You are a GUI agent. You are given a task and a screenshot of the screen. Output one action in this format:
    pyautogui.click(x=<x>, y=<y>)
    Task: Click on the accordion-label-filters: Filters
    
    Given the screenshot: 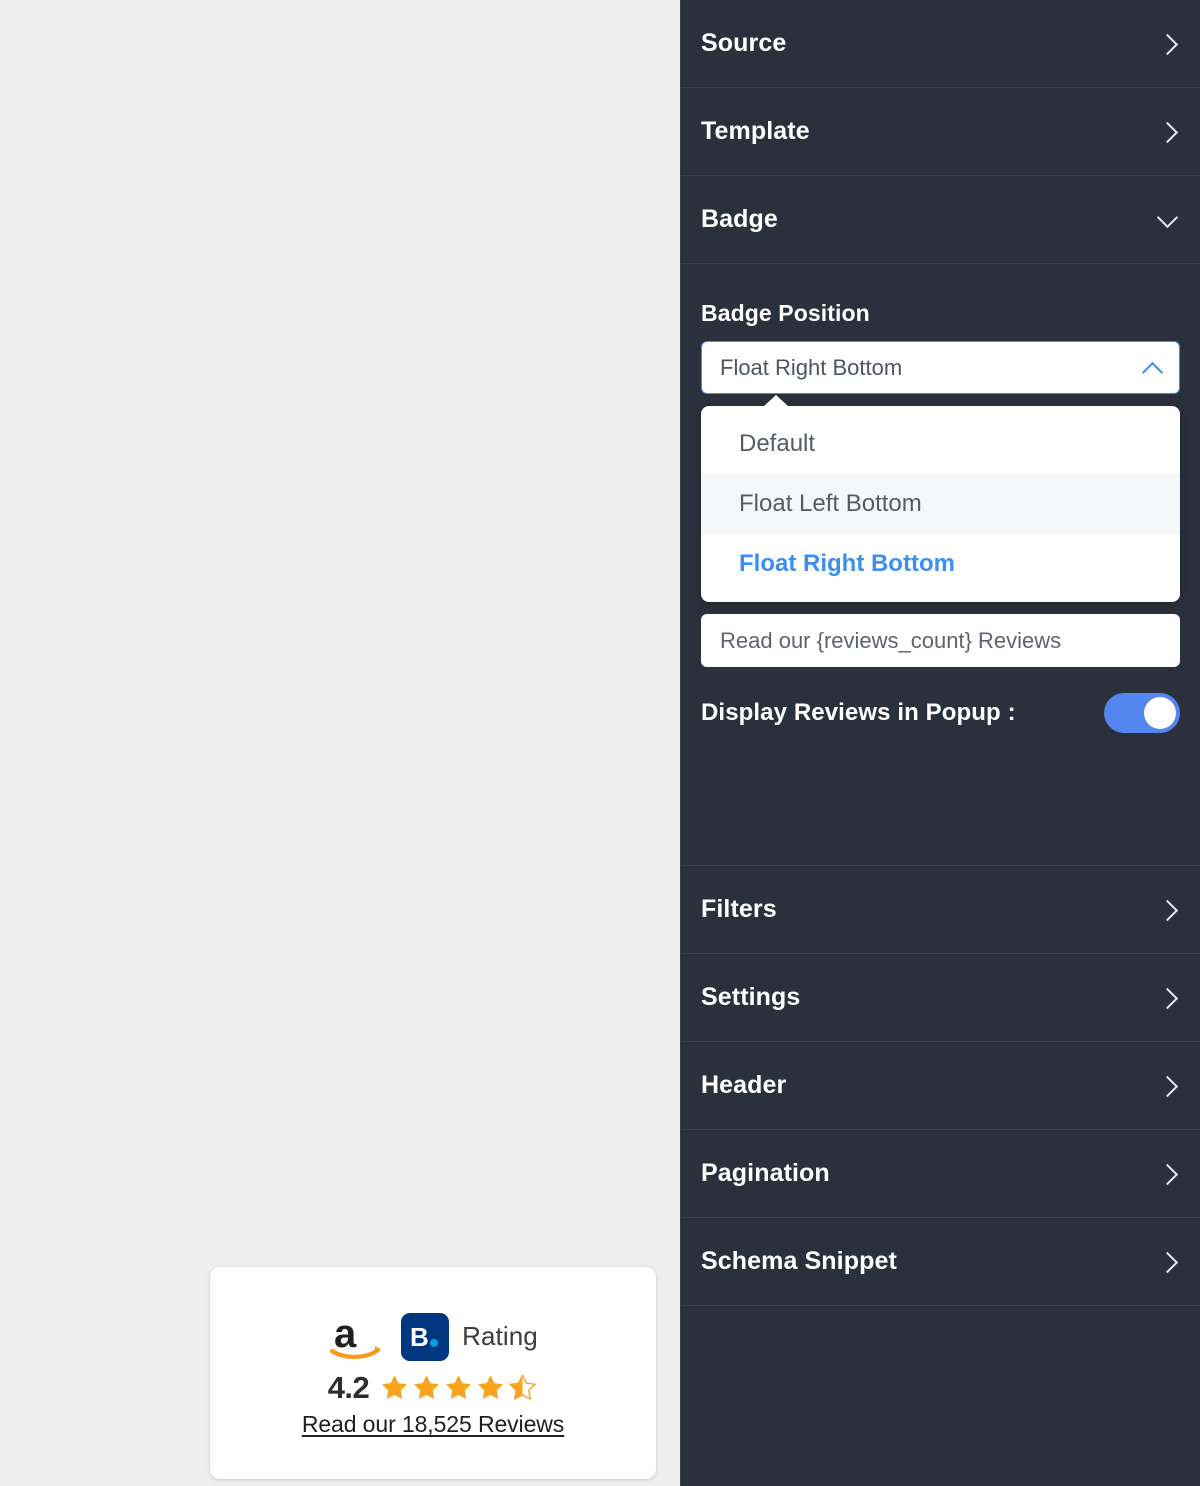 What is the action you would take?
    pyautogui.click(x=739, y=909)
    